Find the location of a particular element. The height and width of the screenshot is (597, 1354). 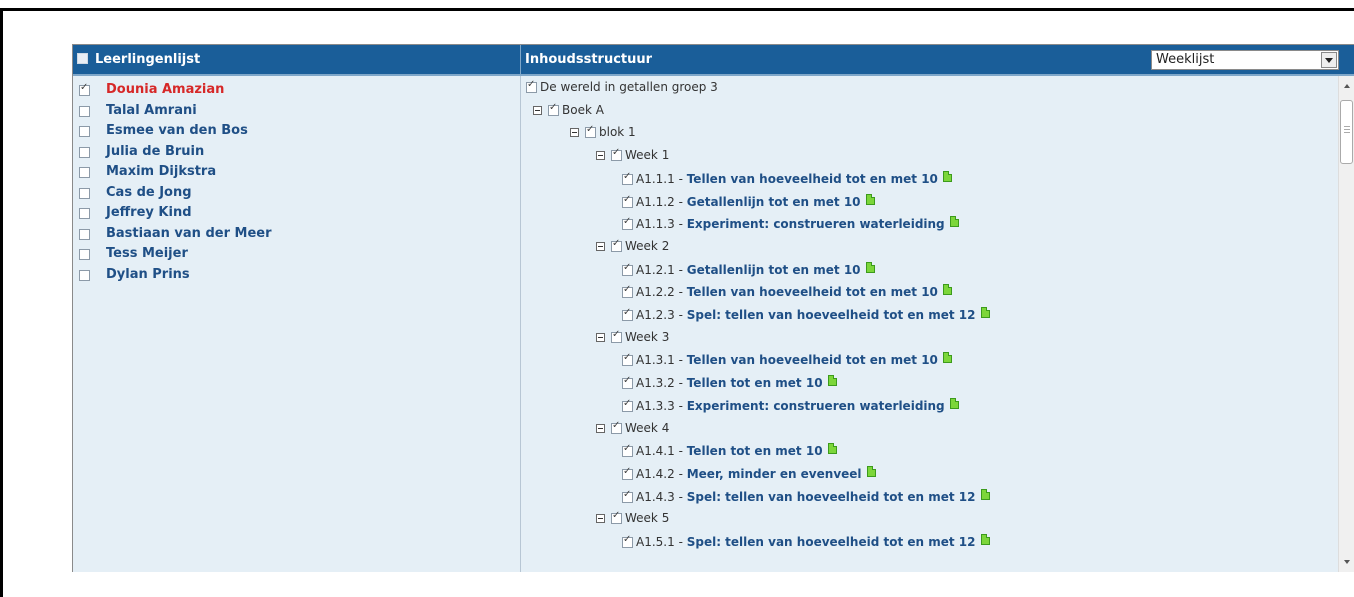

student-row: Esmee van den Bos is located at coordinates (293, 132).